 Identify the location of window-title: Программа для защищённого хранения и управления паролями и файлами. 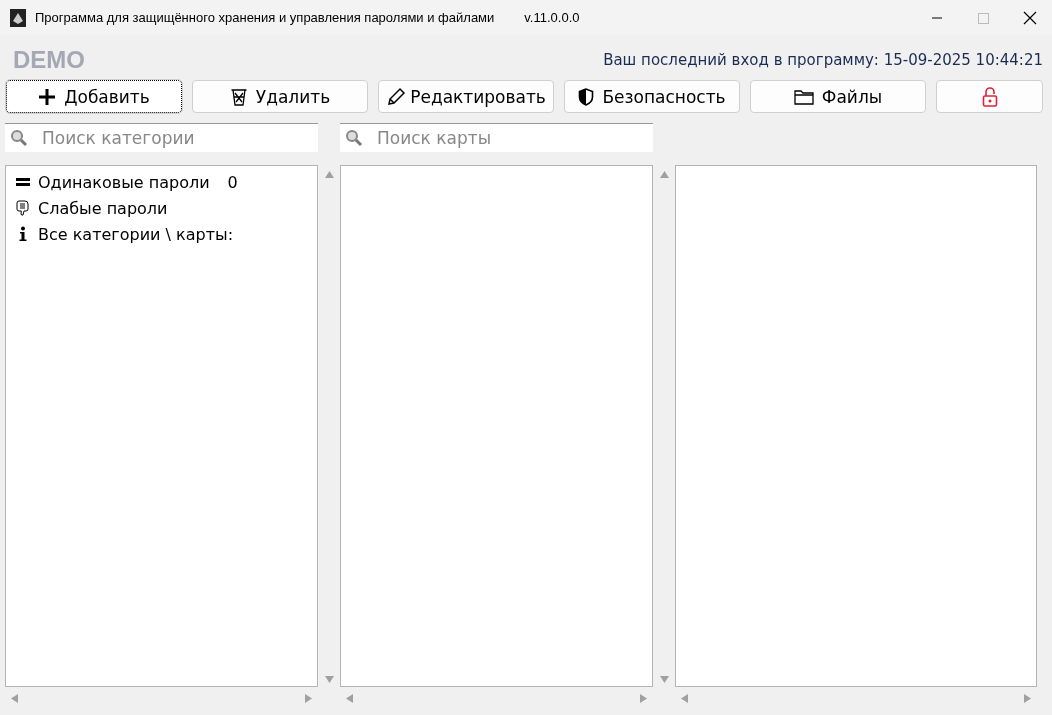
(265, 17).